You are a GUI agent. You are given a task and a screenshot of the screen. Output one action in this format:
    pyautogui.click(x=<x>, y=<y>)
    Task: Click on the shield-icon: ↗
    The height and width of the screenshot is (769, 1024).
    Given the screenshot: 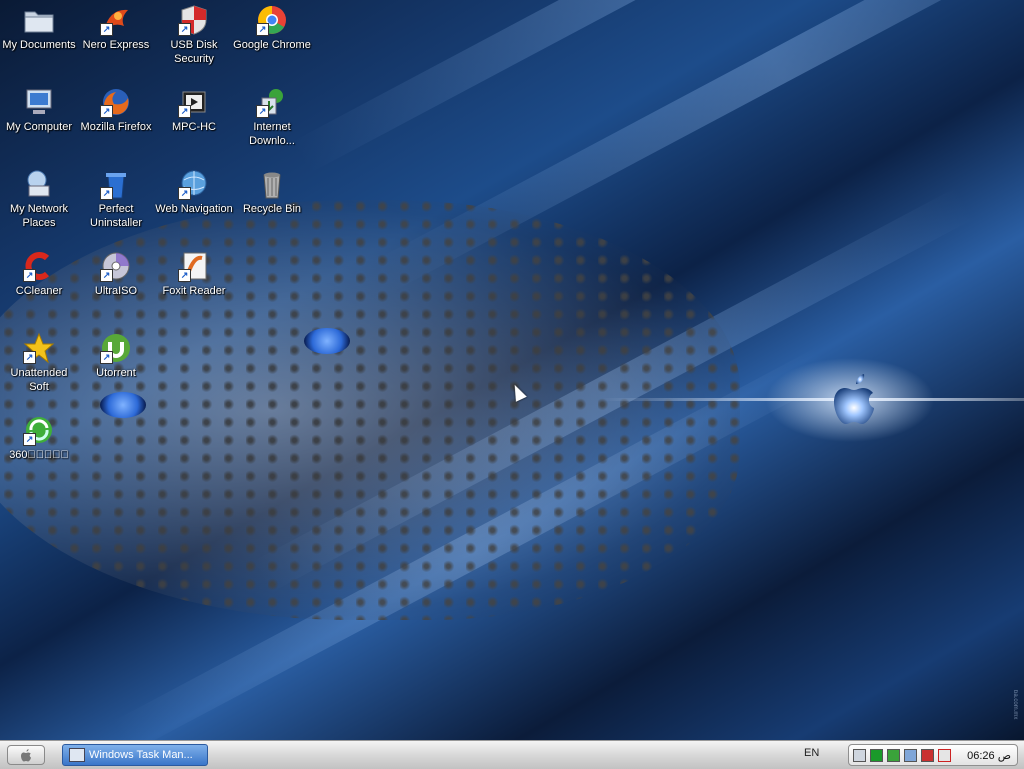 What is the action you would take?
    pyautogui.click(x=194, y=20)
    